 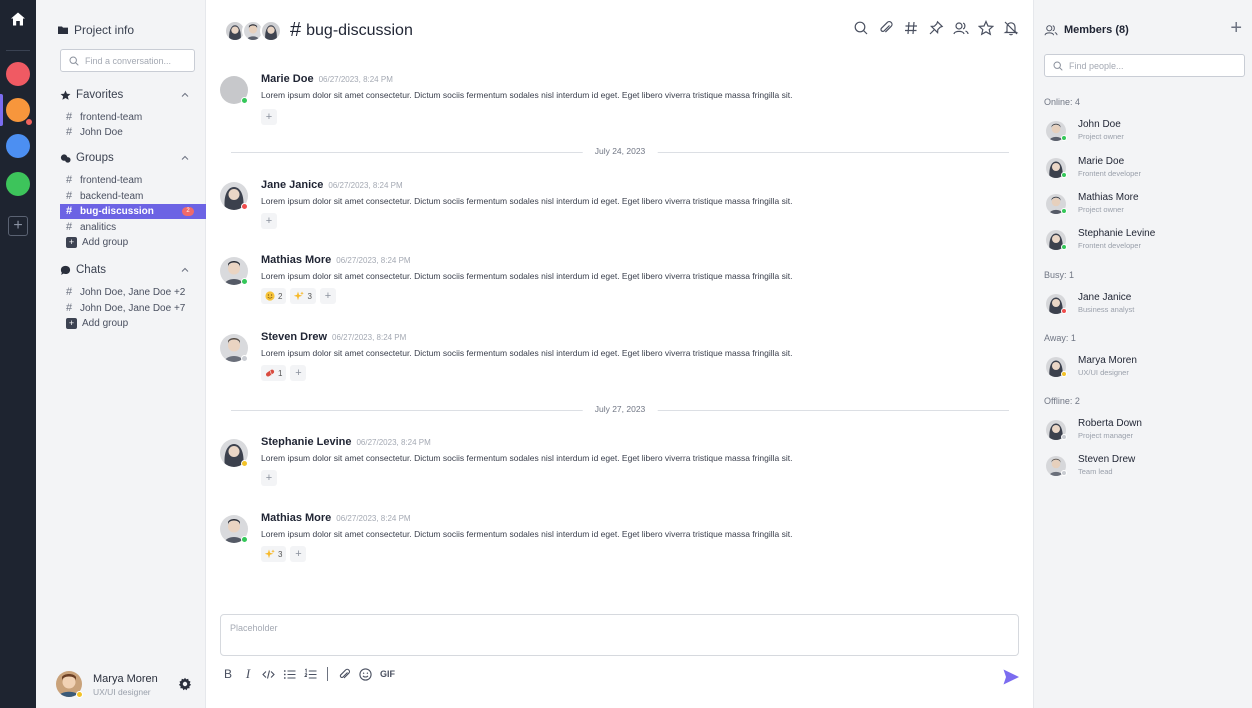 I want to click on message-composer, so click(x=619, y=635).